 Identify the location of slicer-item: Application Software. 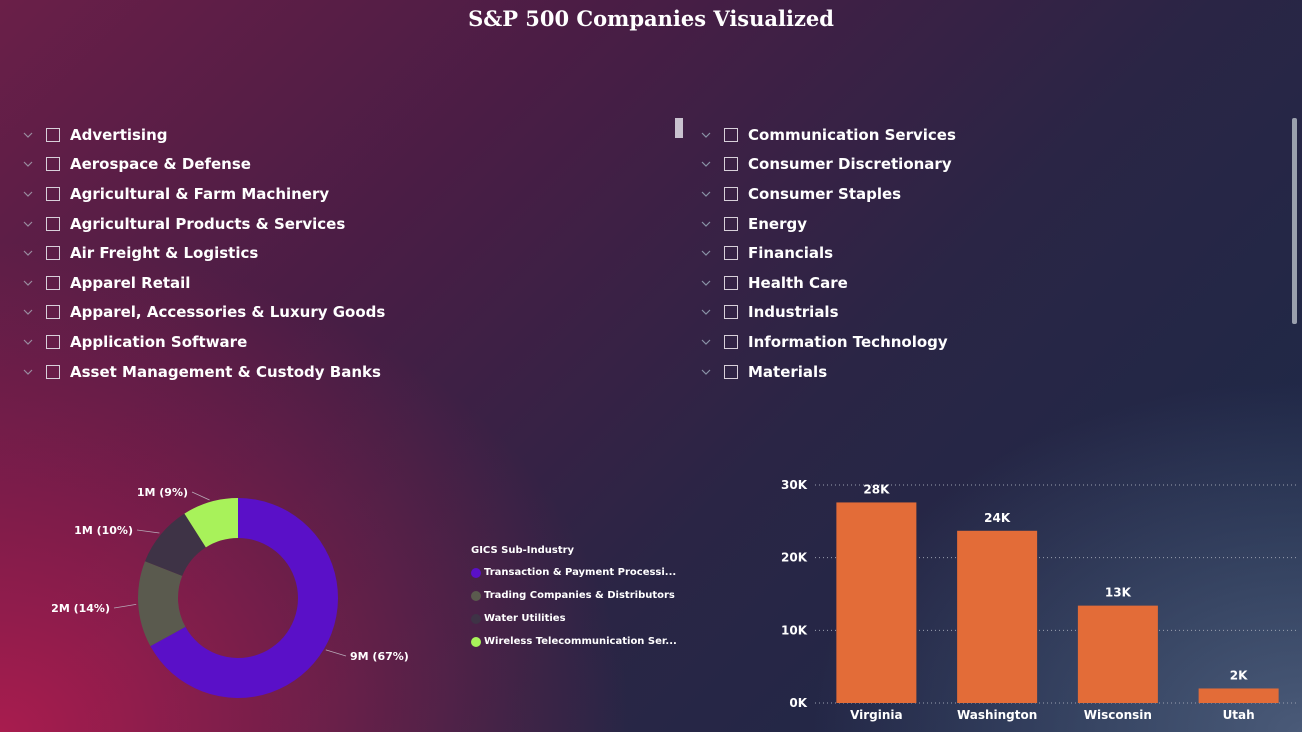
(354, 342).